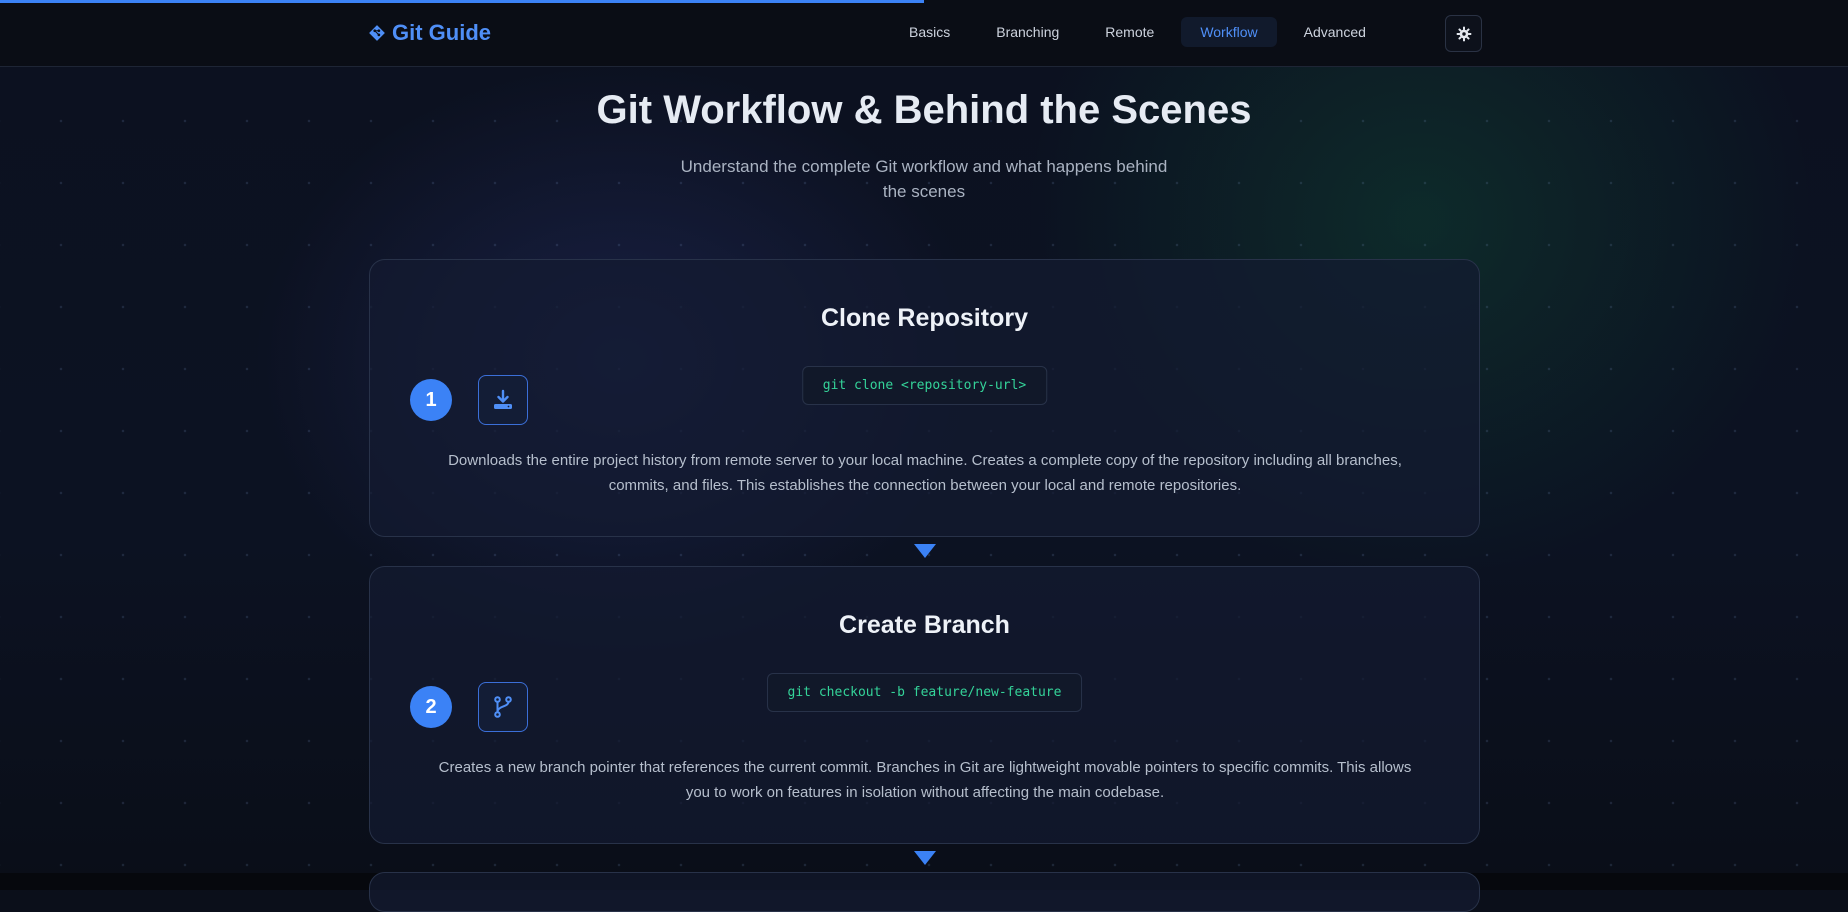  What do you see at coordinates (377, 33) in the screenshot?
I see `git-logo-icon` at bounding box center [377, 33].